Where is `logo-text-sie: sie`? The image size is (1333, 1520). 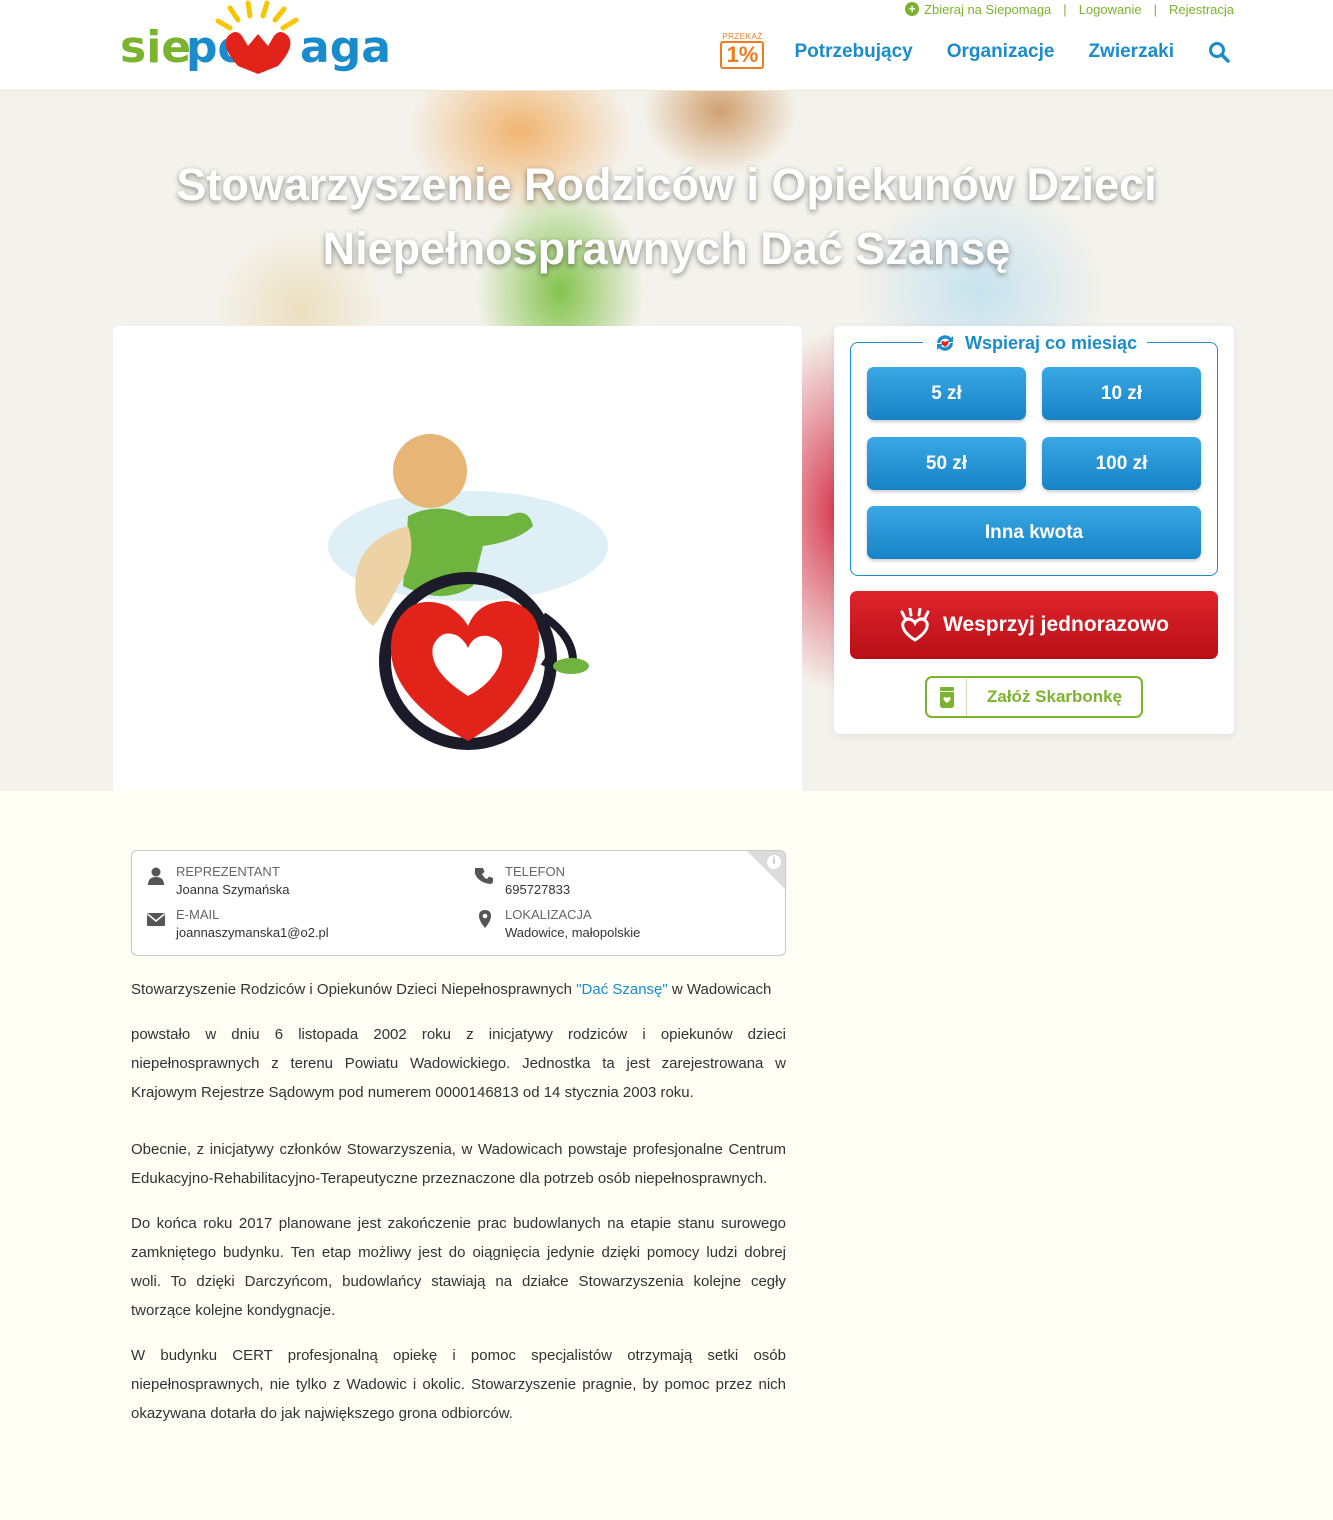 logo-text-sie: sie is located at coordinates (155, 47).